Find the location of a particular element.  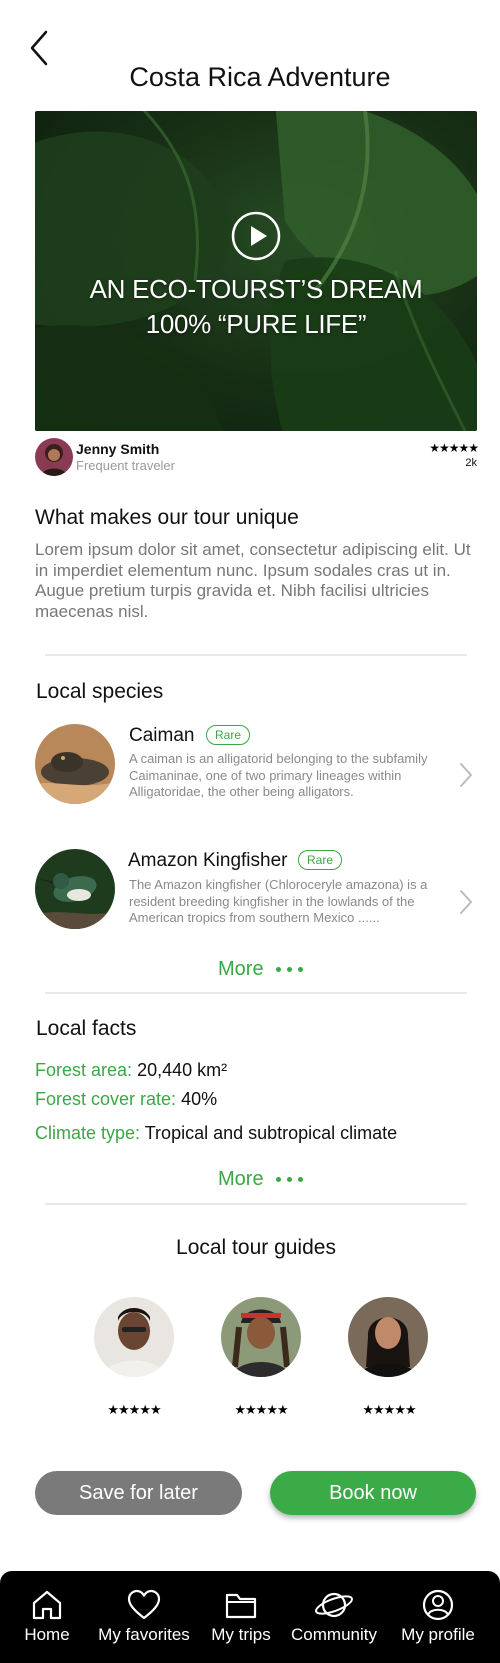

folder-icon is located at coordinates (241, 1606).